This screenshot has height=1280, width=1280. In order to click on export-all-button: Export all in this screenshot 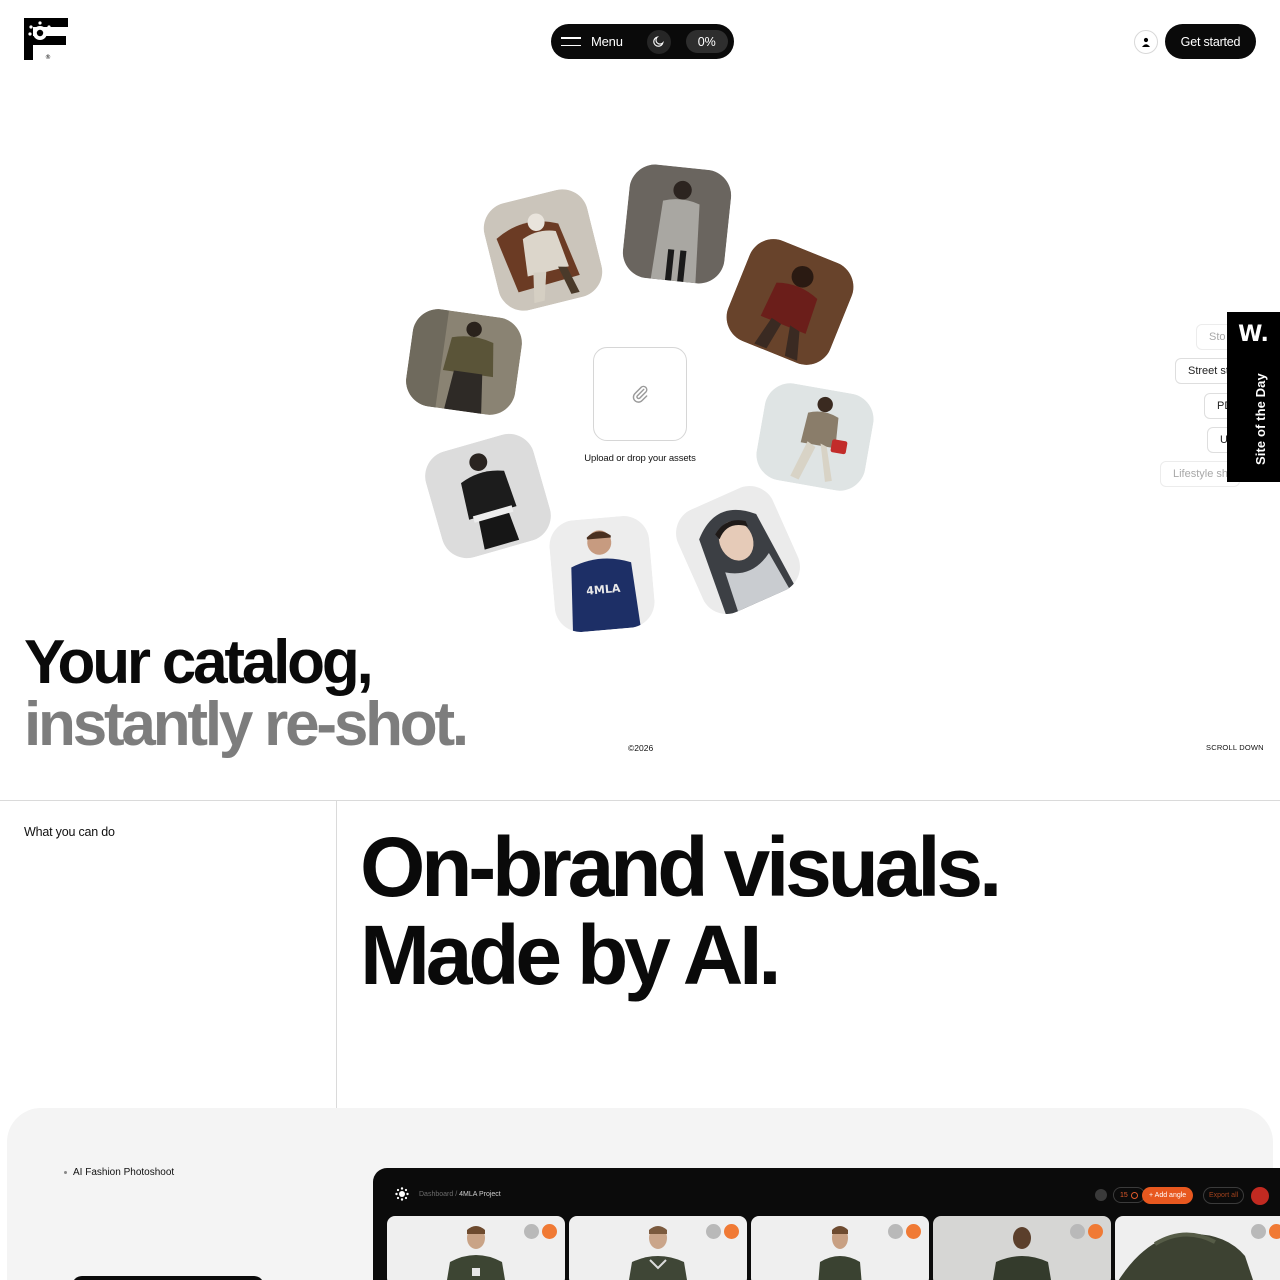, I will do `click(1224, 1195)`.